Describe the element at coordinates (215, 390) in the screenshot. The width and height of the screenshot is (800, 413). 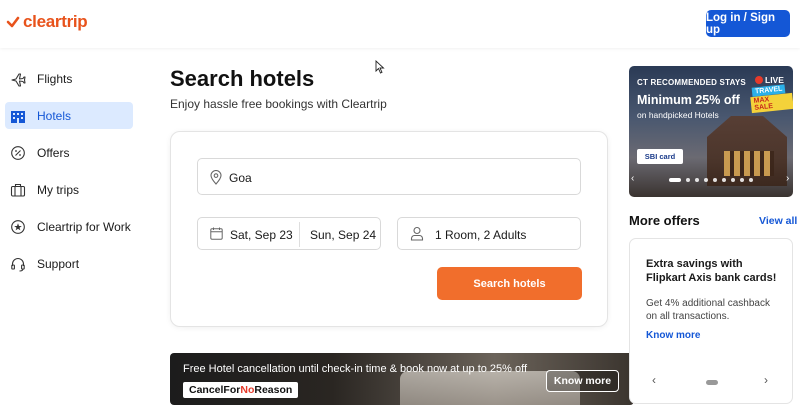
I see `tag-prefix: CancelFor` at that location.